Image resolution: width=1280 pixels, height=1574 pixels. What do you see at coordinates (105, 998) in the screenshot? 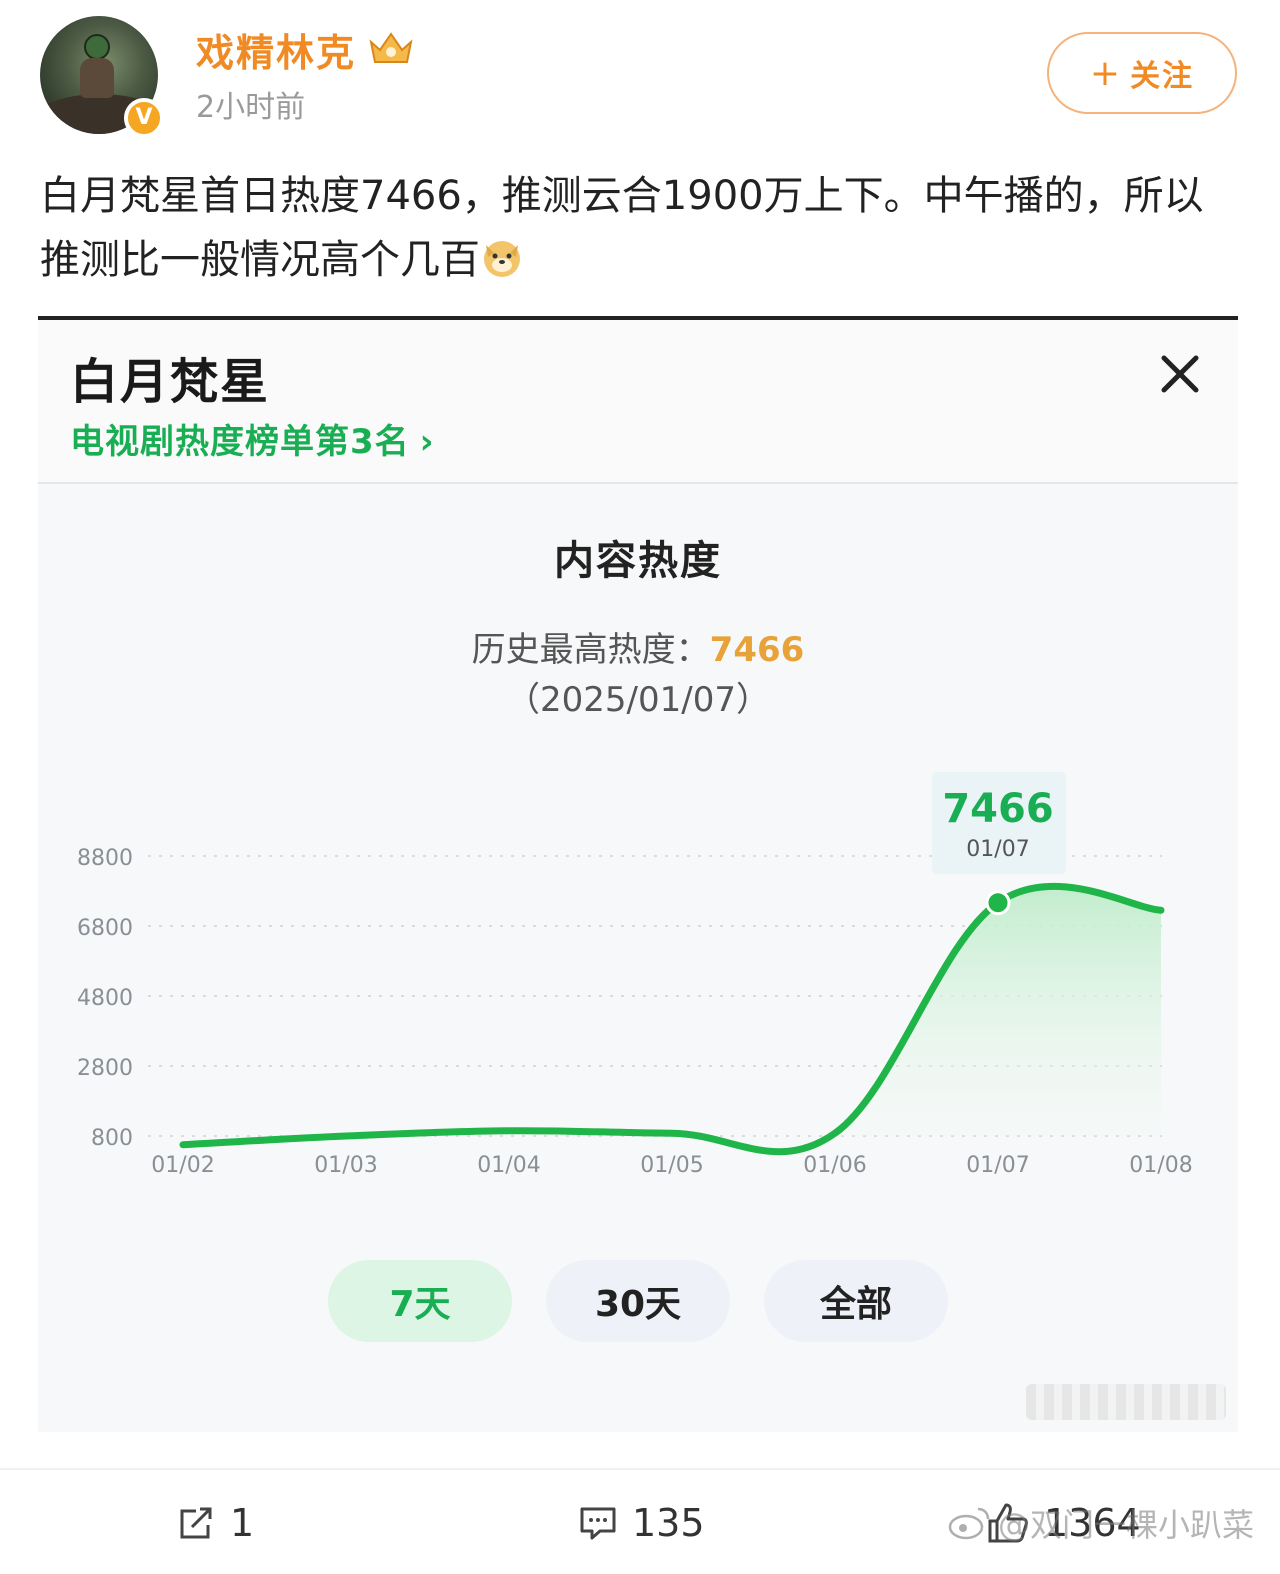
I see `y-tick-label: 4800` at bounding box center [105, 998].